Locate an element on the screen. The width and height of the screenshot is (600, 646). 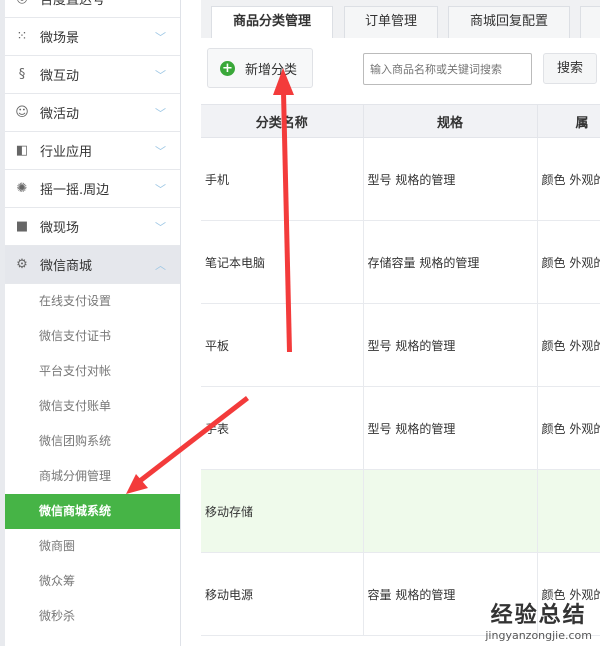
cell-attr is located at coordinates (568, 511).